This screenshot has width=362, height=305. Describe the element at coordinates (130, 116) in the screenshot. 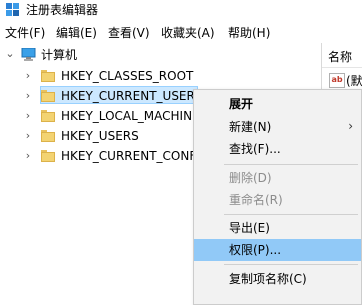

I see `tree-label: HKEY_LOCAL_MACHINE` at that location.